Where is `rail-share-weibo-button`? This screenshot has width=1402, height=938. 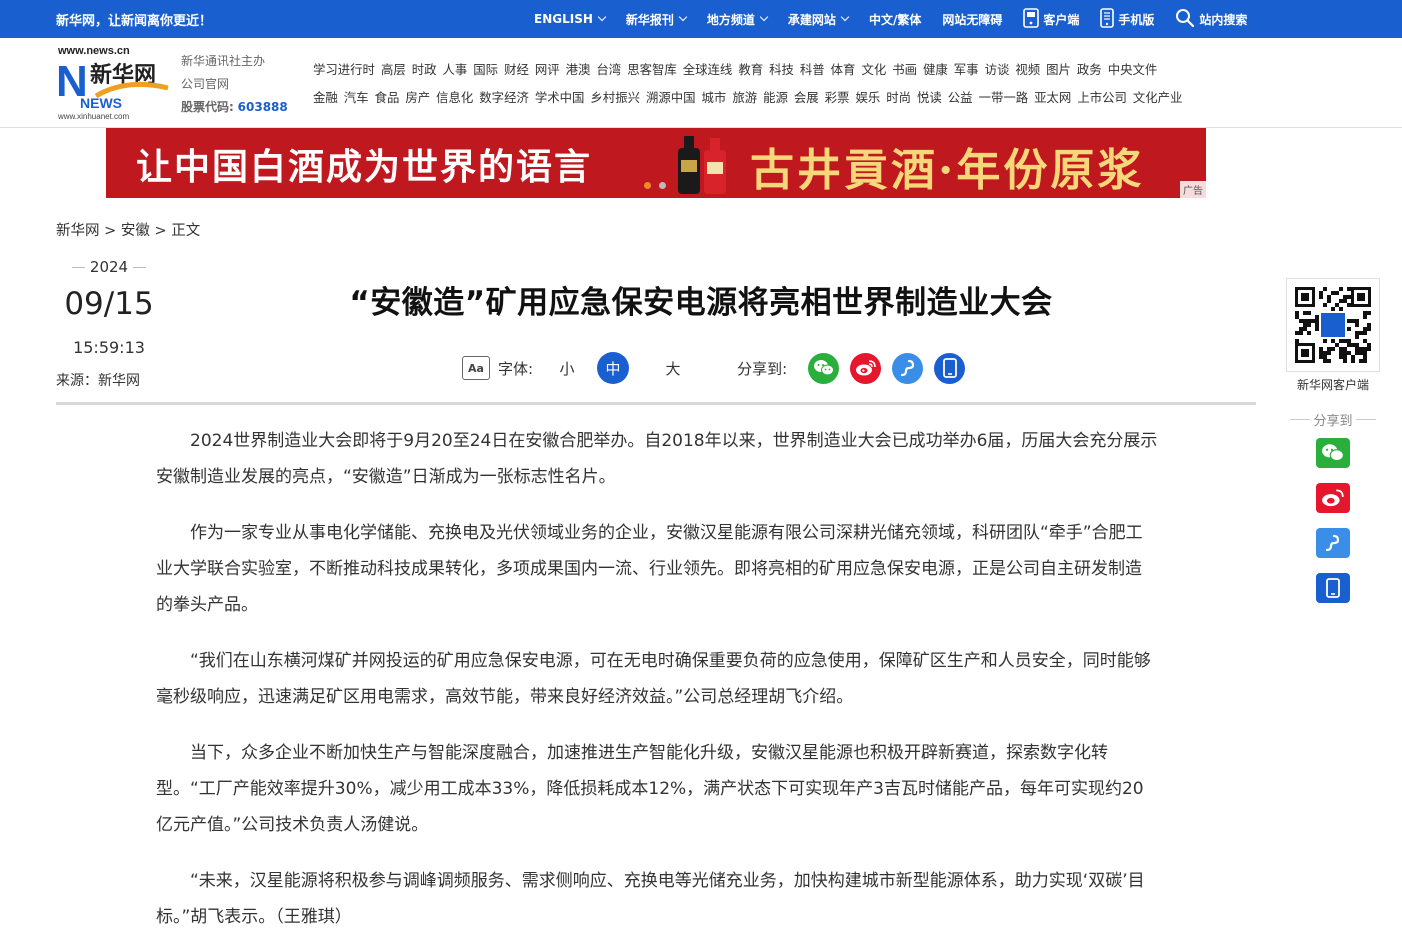
rail-share-weibo-button is located at coordinates (1333, 498).